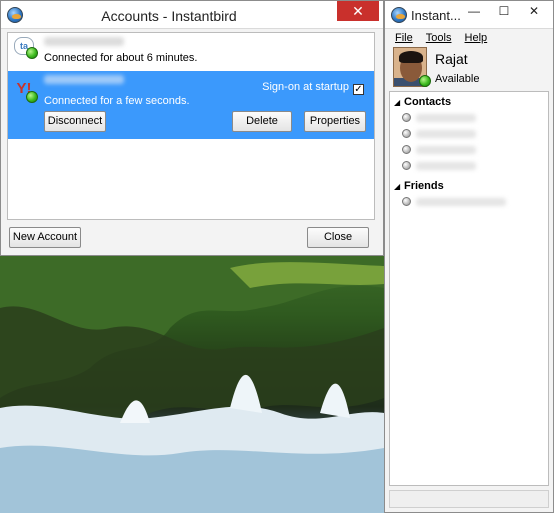 Image resolution: width=554 pixels, height=513 pixels. Describe the element at coordinates (305, 87) in the screenshot. I see `signon-label: Sign-on at startup` at that location.